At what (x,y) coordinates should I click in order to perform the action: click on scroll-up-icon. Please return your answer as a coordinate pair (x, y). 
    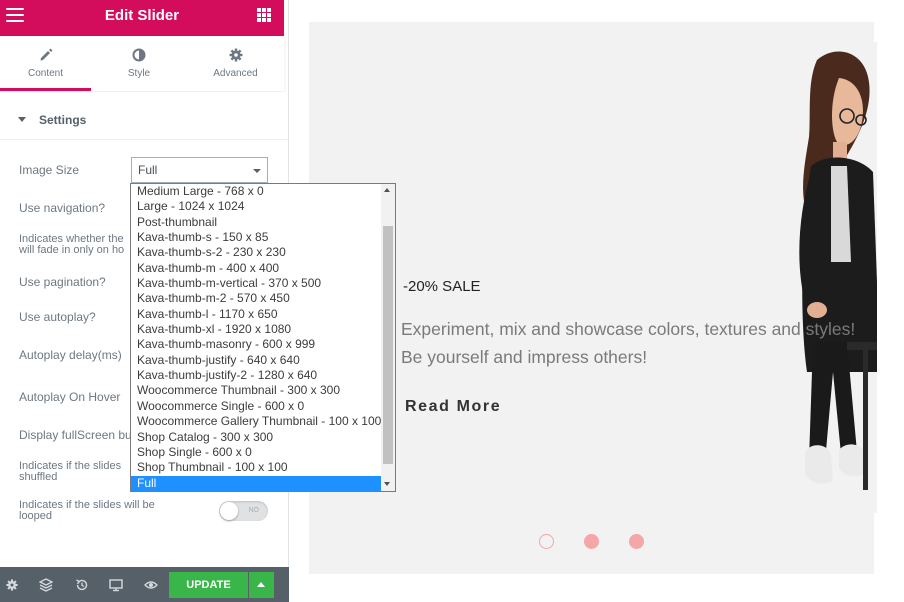
    Looking at the image, I should click on (387, 190).